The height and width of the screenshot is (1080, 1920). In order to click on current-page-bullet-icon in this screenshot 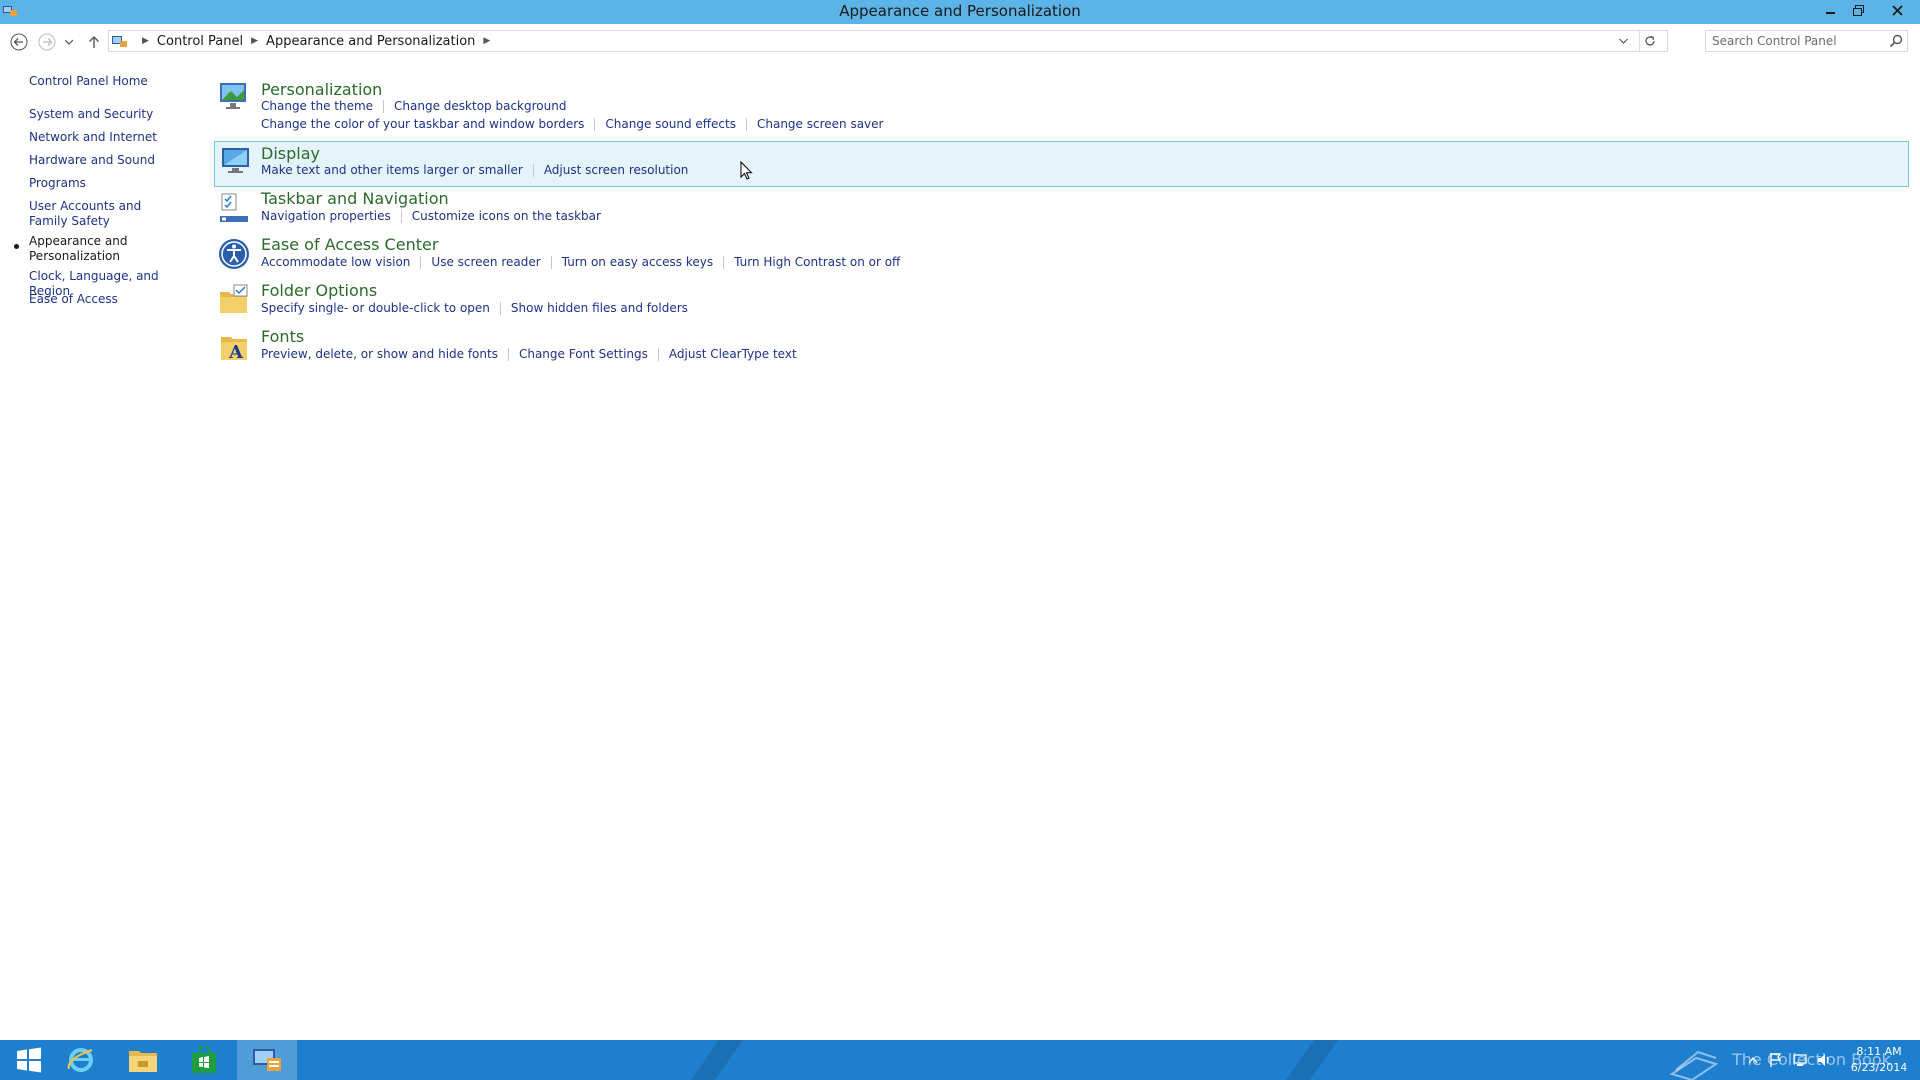, I will do `click(16, 246)`.